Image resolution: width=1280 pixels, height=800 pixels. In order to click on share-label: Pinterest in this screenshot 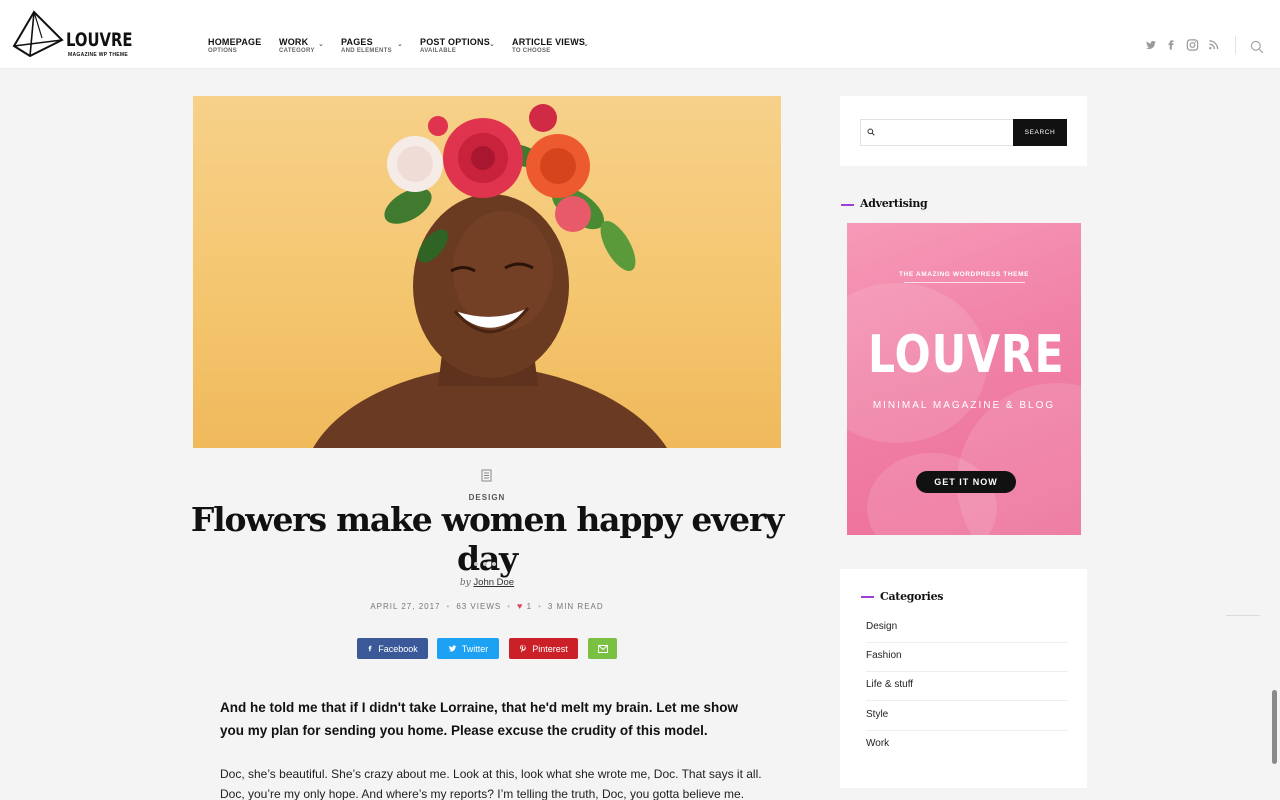, I will do `click(550, 648)`.